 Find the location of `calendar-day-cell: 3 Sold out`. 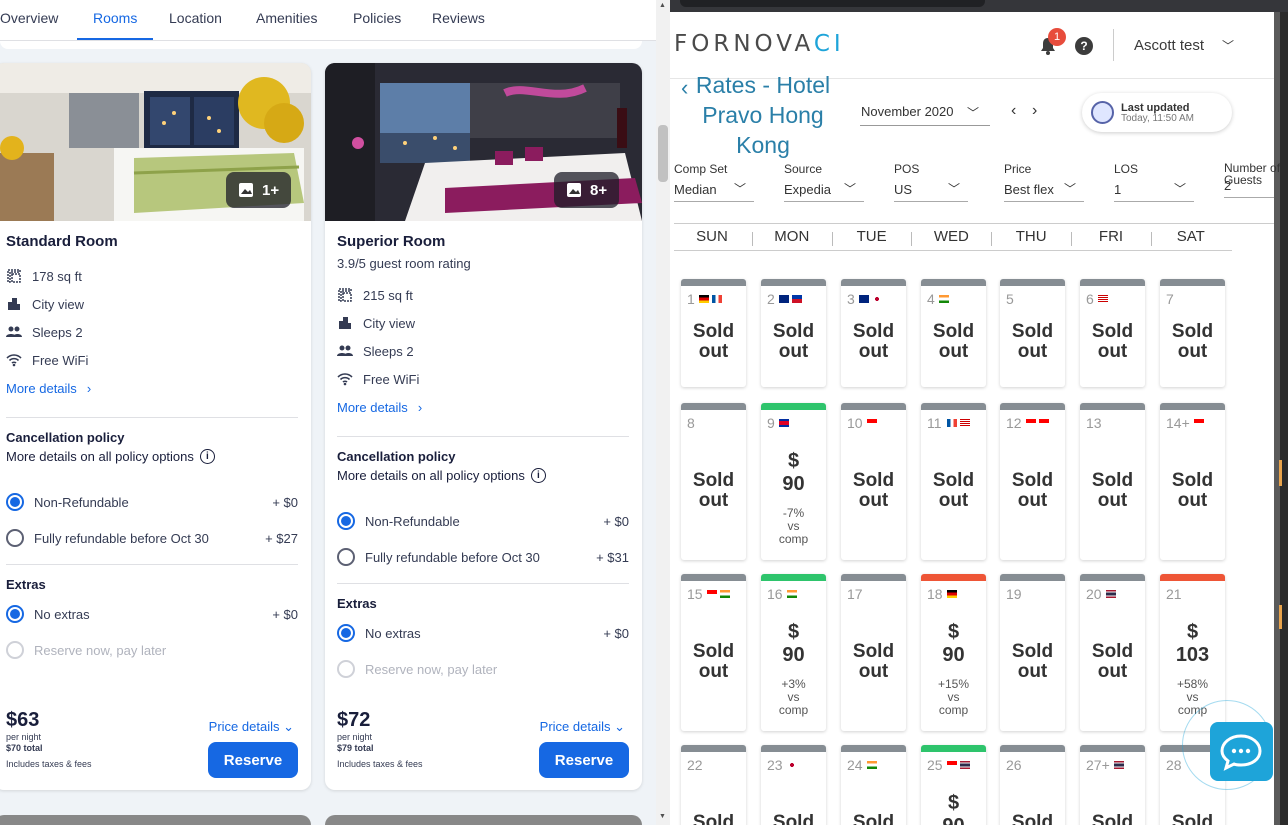

calendar-day-cell: 3 Sold out is located at coordinates (873, 333).